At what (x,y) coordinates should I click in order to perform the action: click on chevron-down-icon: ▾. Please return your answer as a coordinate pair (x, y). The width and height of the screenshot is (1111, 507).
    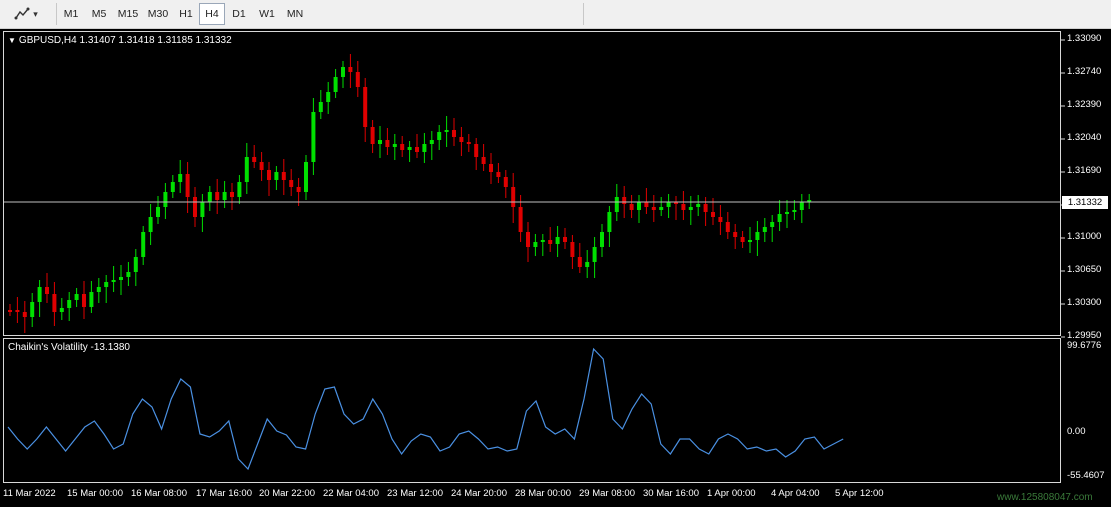
    Looking at the image, I should click on (35, 13).